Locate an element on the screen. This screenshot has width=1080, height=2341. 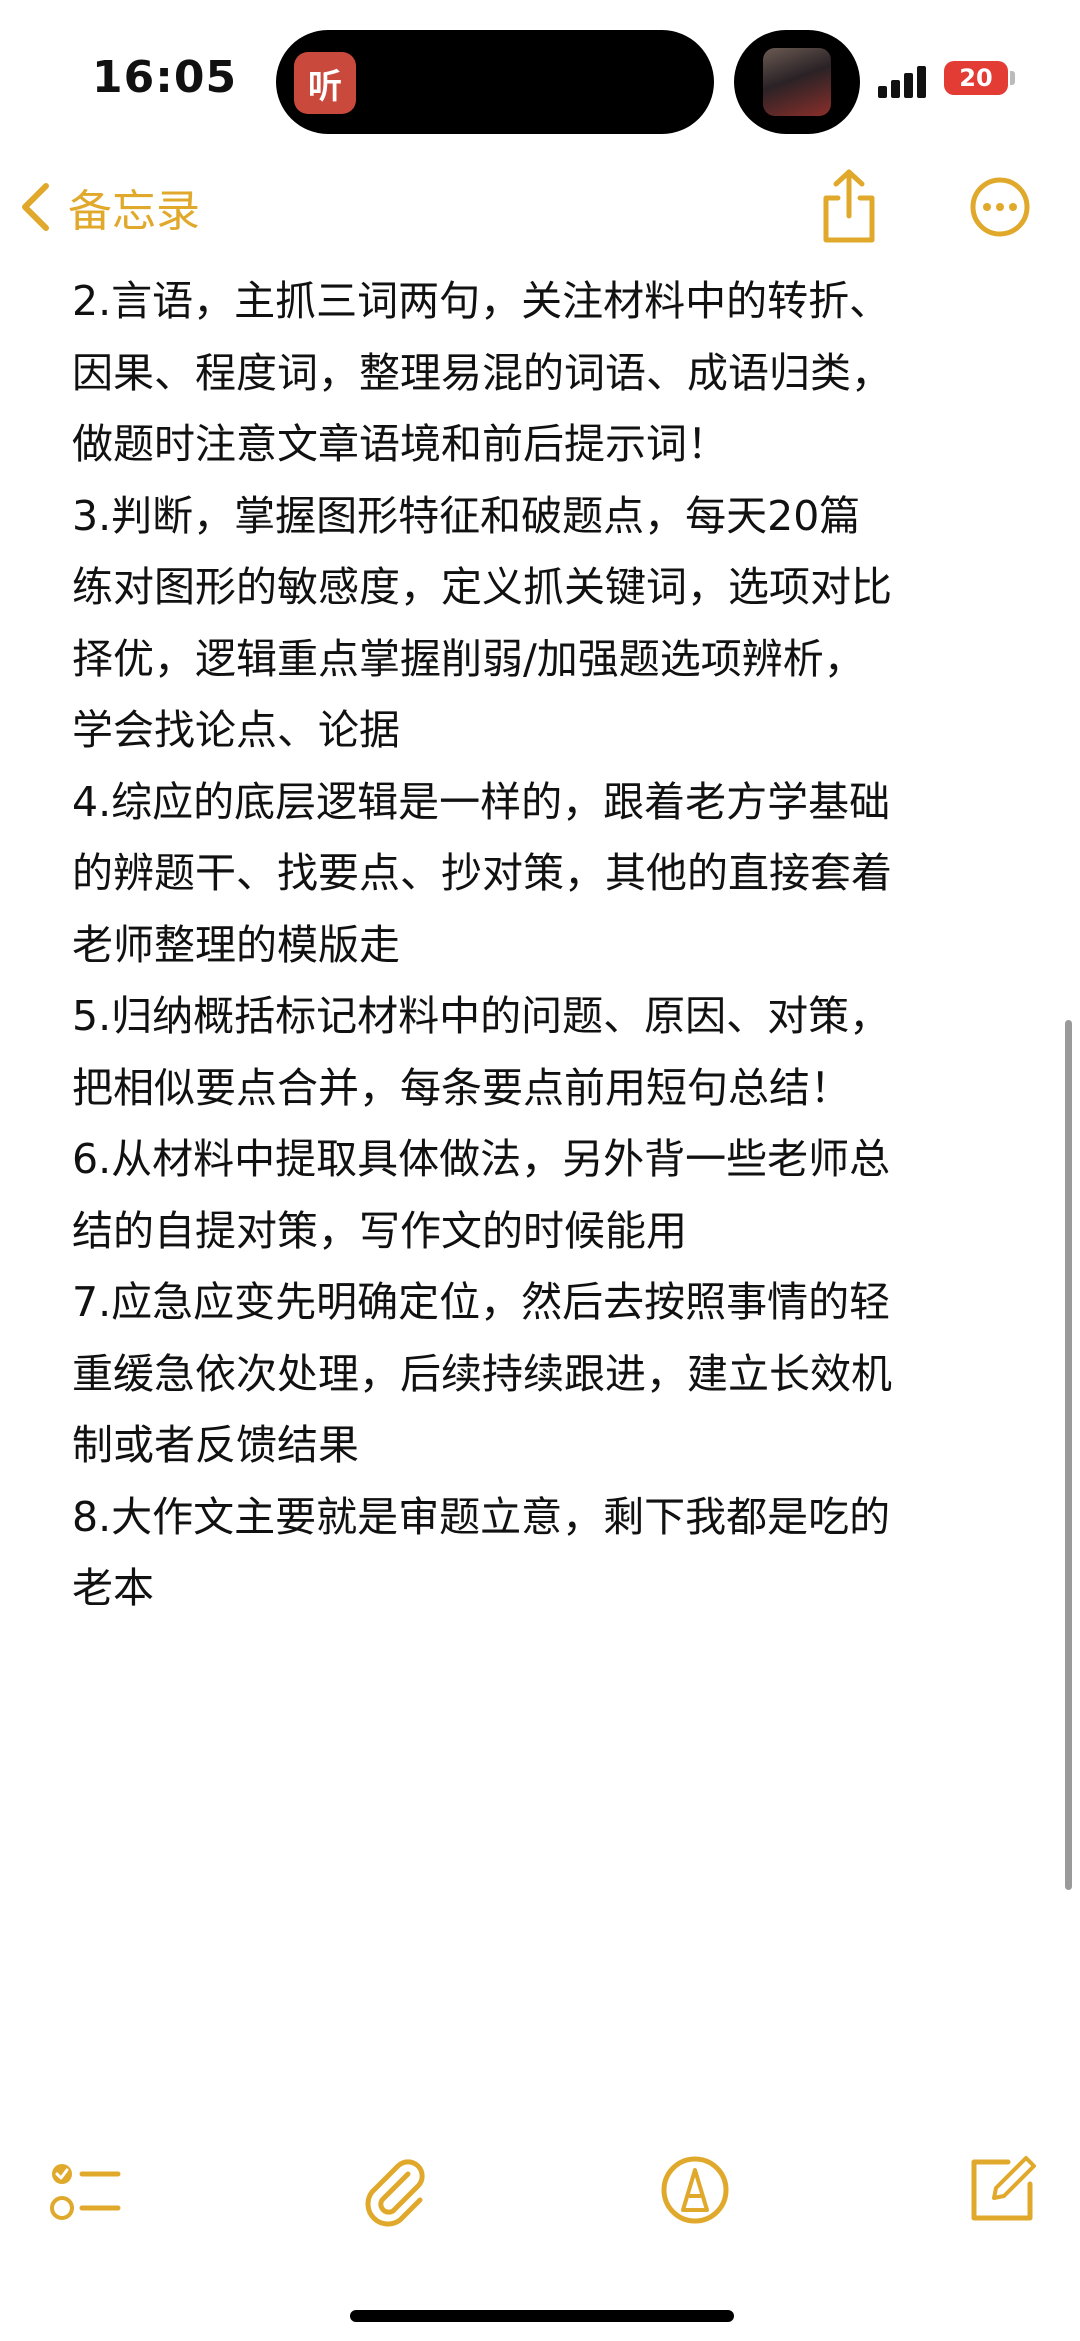
dynamic-island: 听 is located at coordinates (495, 82).